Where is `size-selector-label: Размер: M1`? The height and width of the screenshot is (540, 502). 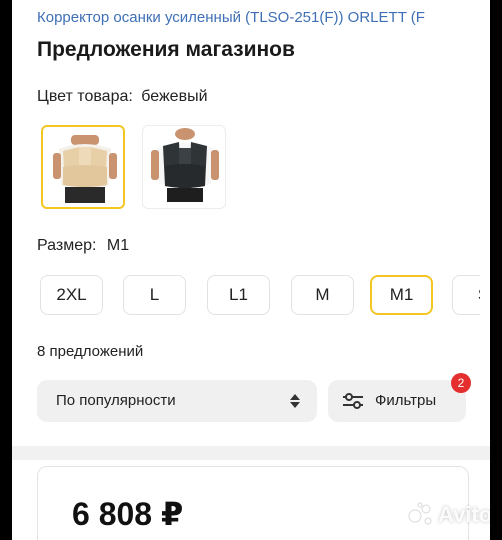
size-selector-label: Размер: M1 is located at coordinates (83, 246).